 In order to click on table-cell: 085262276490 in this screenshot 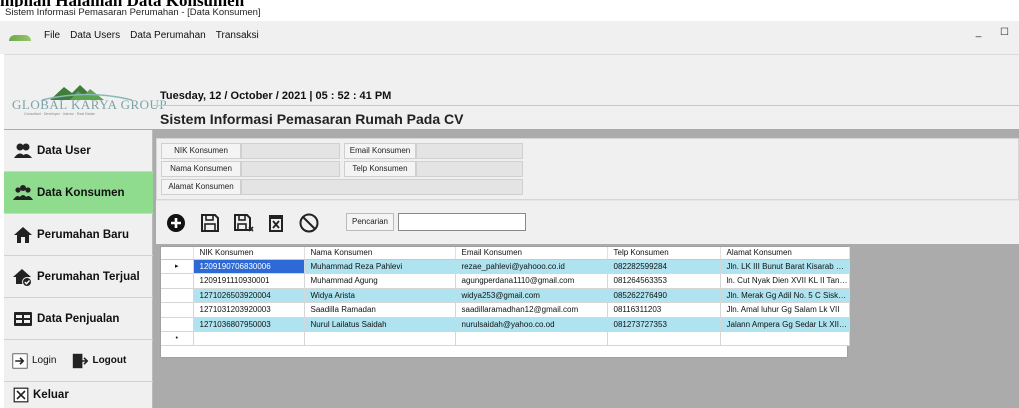, I will do `click(664, 295)`.